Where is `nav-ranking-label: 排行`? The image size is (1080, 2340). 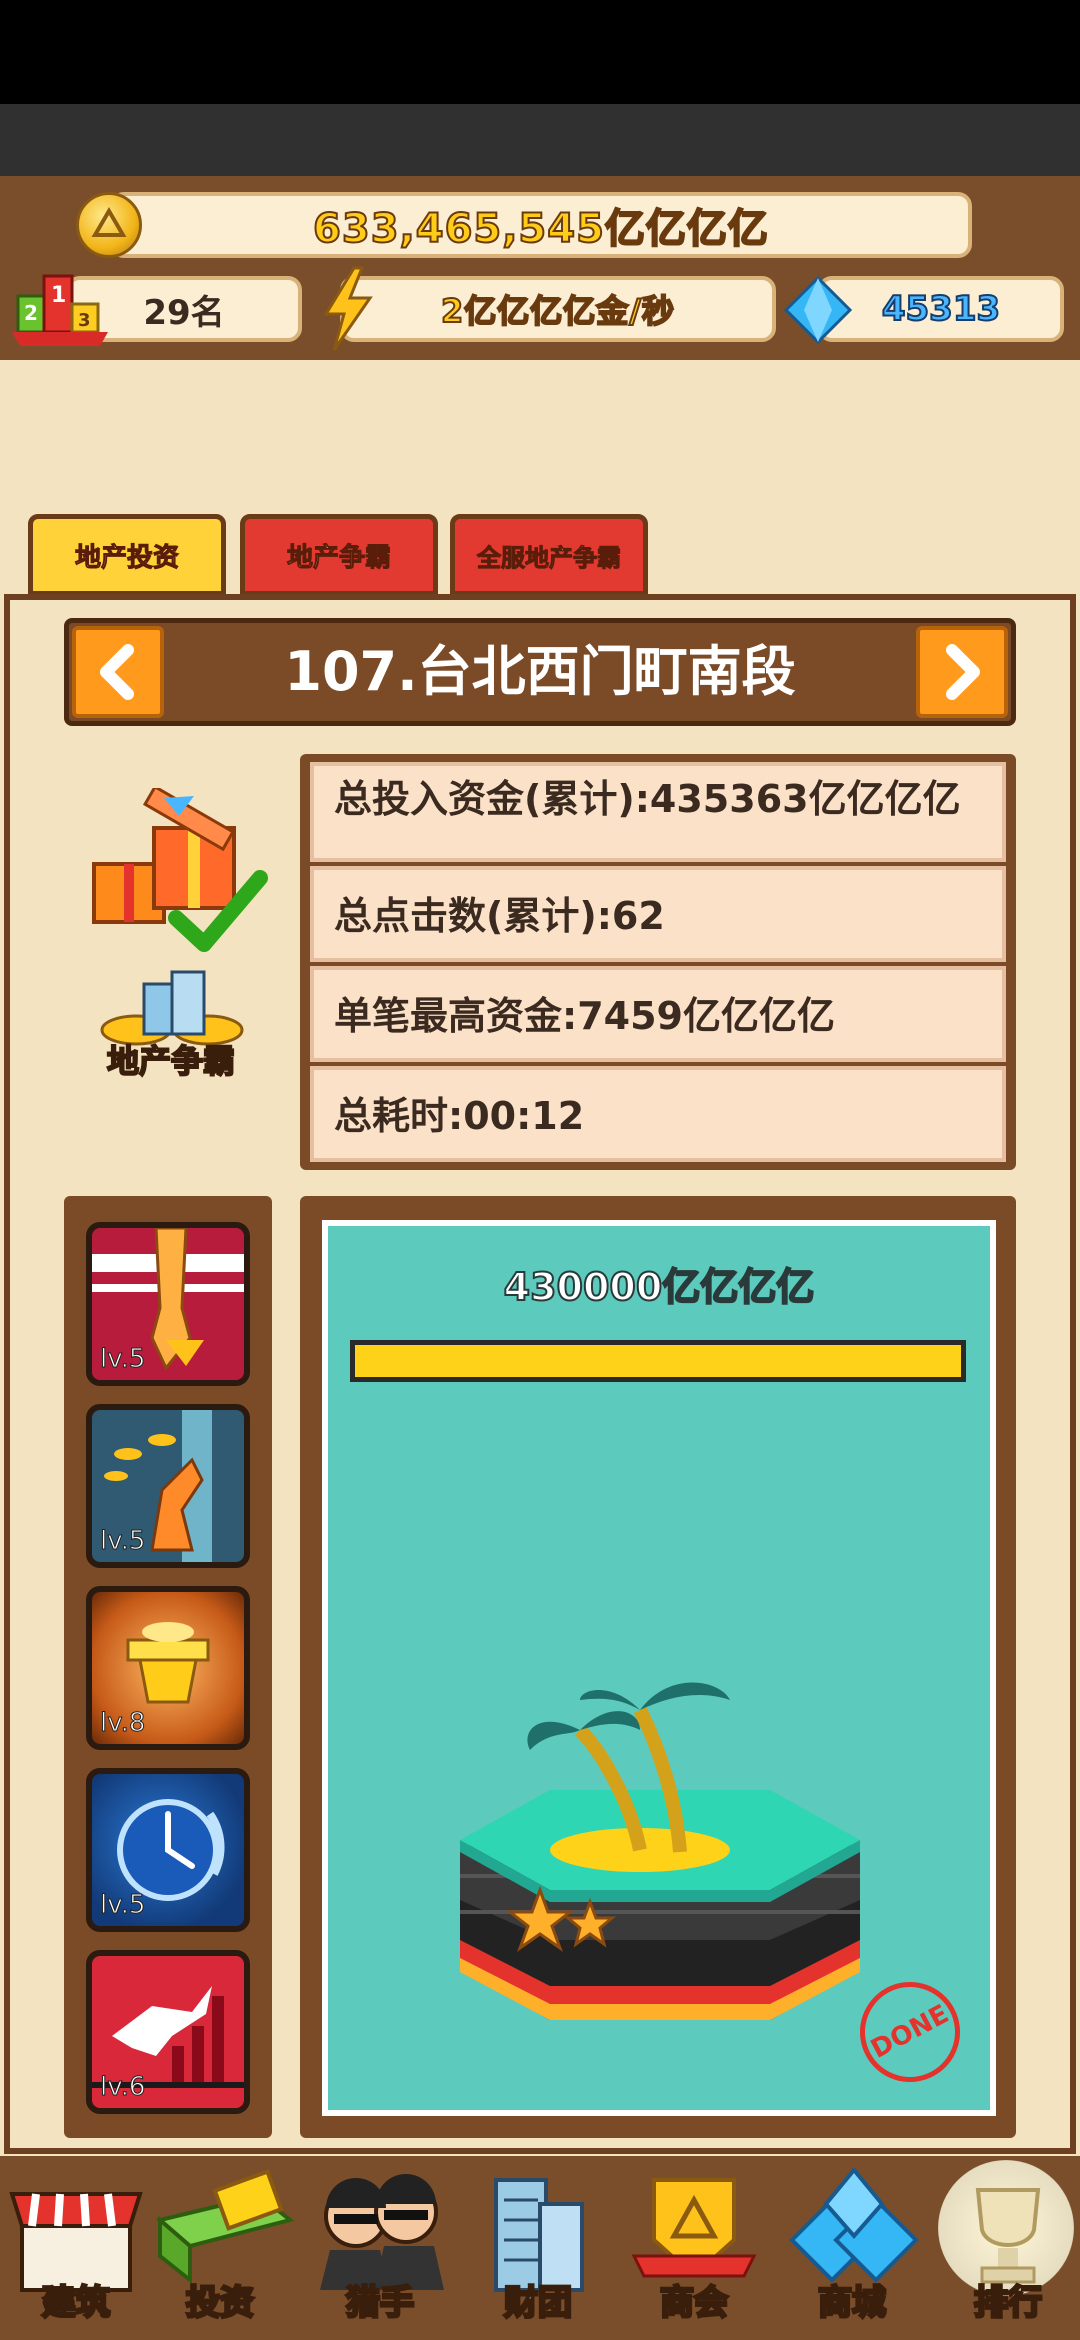 nav-ranking-label: 排行 is located at coordinates (1008, 2303).